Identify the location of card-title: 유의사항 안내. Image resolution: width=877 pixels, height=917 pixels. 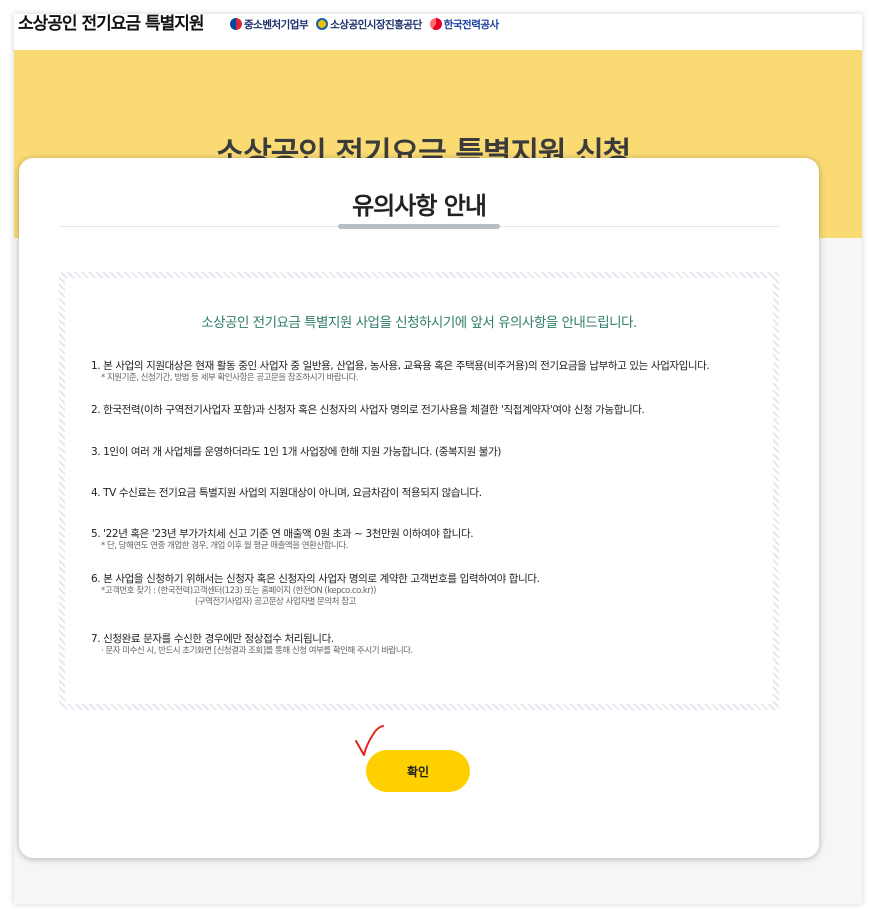
(419, 206).